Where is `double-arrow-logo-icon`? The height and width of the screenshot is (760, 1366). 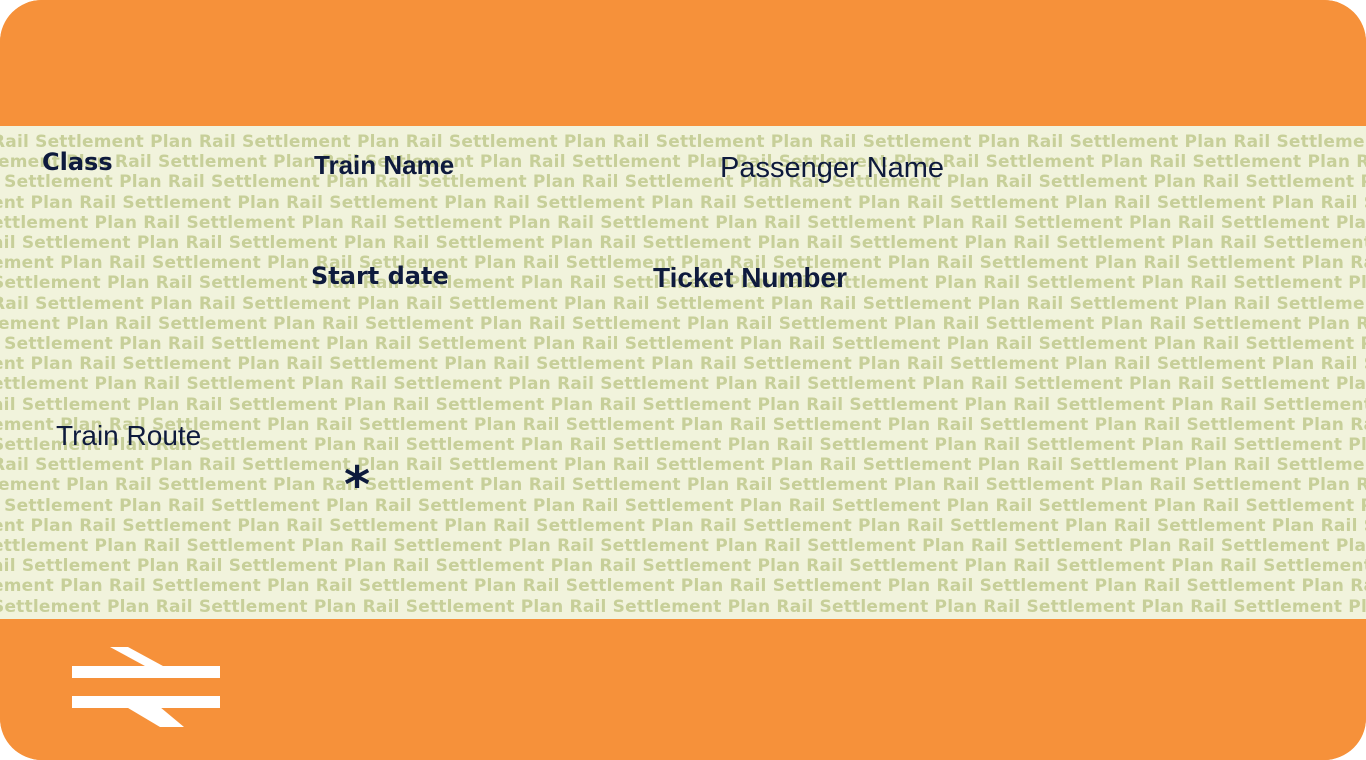 double-arrow-logo-icon is located at coordinates (146, 687).